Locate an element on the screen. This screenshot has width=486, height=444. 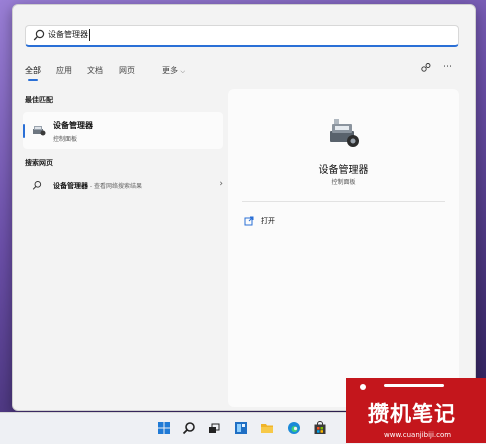
detail-app-category: 控制面板 is located at coordinates (343, 182).